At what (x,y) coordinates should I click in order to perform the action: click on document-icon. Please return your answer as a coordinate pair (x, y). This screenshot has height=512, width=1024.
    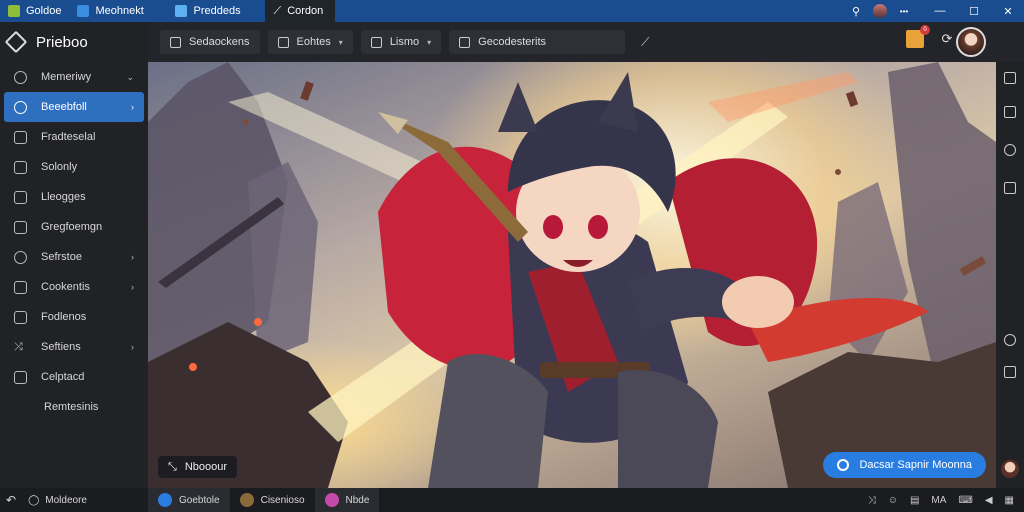
    Looking at the image, I should click on (20, 197).